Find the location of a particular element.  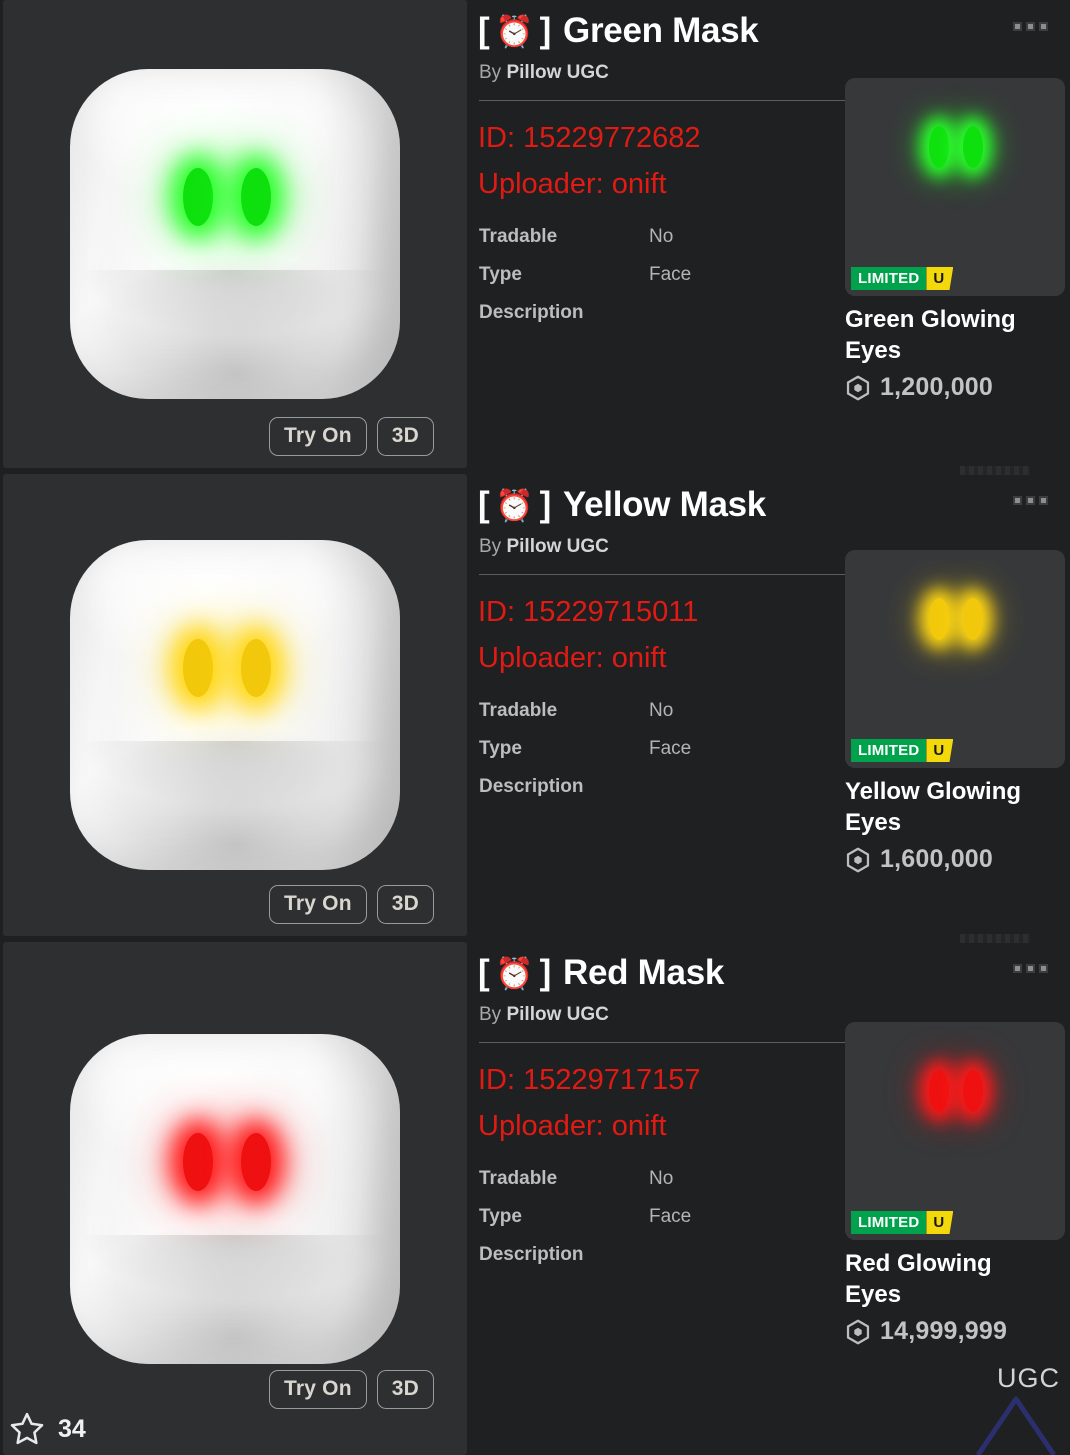

item-title: [ ⏰ ] Red Mask is located at coordinates (601, 973).